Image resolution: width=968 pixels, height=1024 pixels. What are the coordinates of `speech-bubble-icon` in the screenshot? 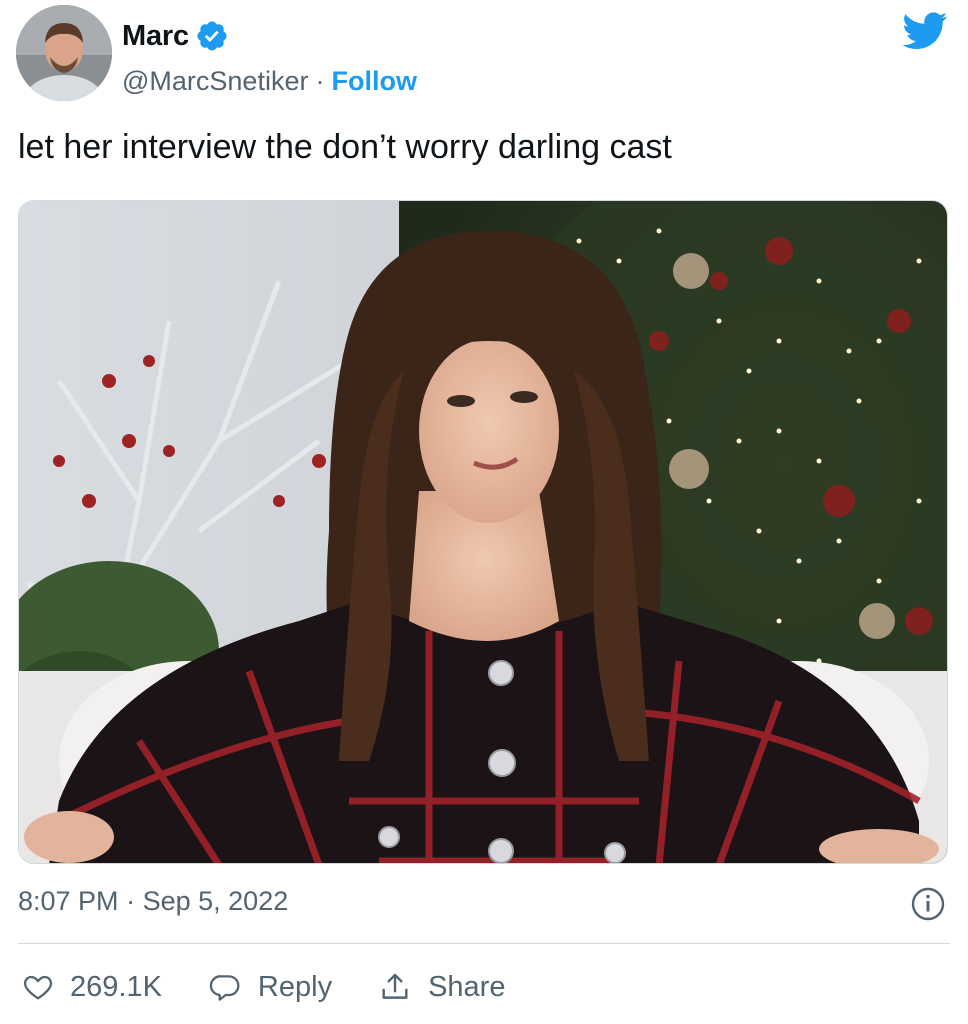 It's located at (224, 988).